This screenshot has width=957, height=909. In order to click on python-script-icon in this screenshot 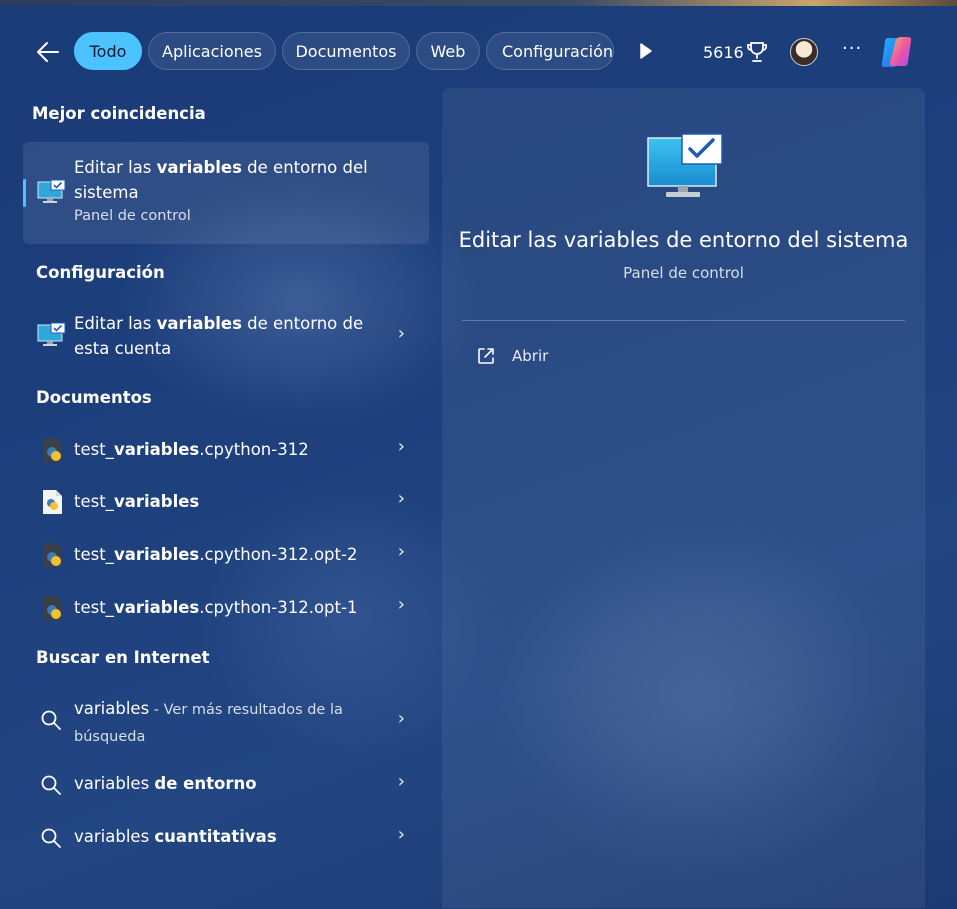, I will do `click(52, 502)`.